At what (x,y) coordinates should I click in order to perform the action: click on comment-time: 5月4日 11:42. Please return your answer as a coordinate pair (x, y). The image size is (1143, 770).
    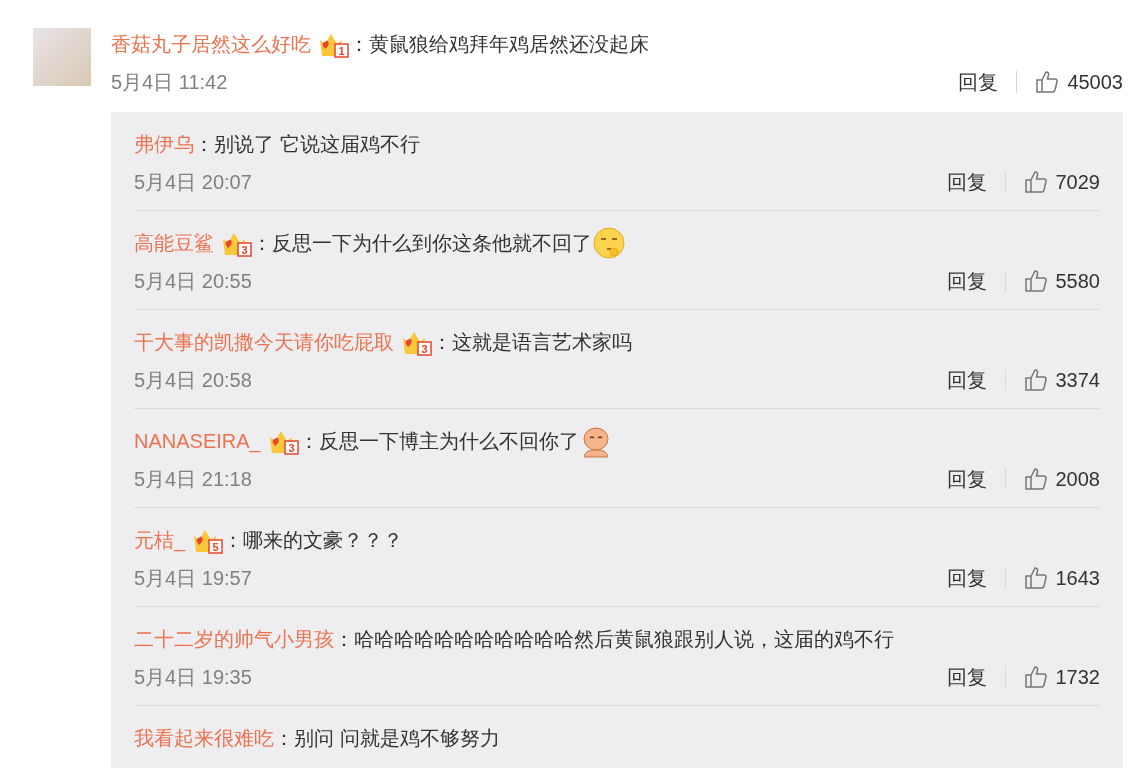
    Looking at the image, I should click on (170, 82).